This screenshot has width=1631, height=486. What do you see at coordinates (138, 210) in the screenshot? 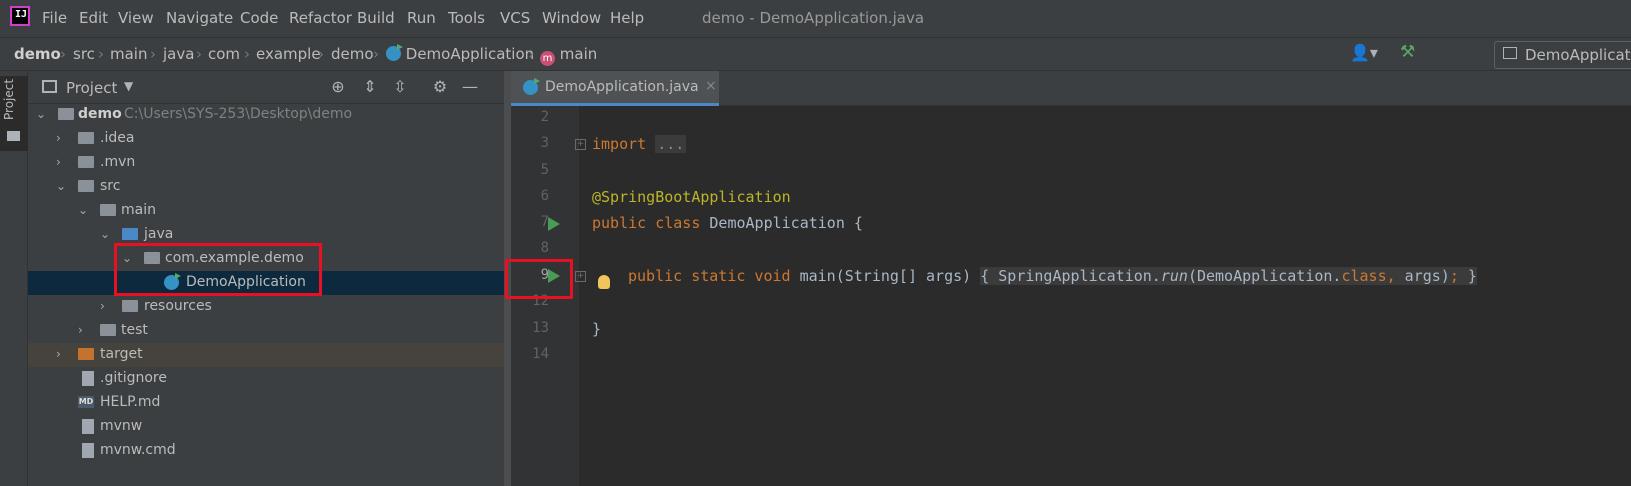
I see `tree-item-label: main` at bounding box center [138, 210].